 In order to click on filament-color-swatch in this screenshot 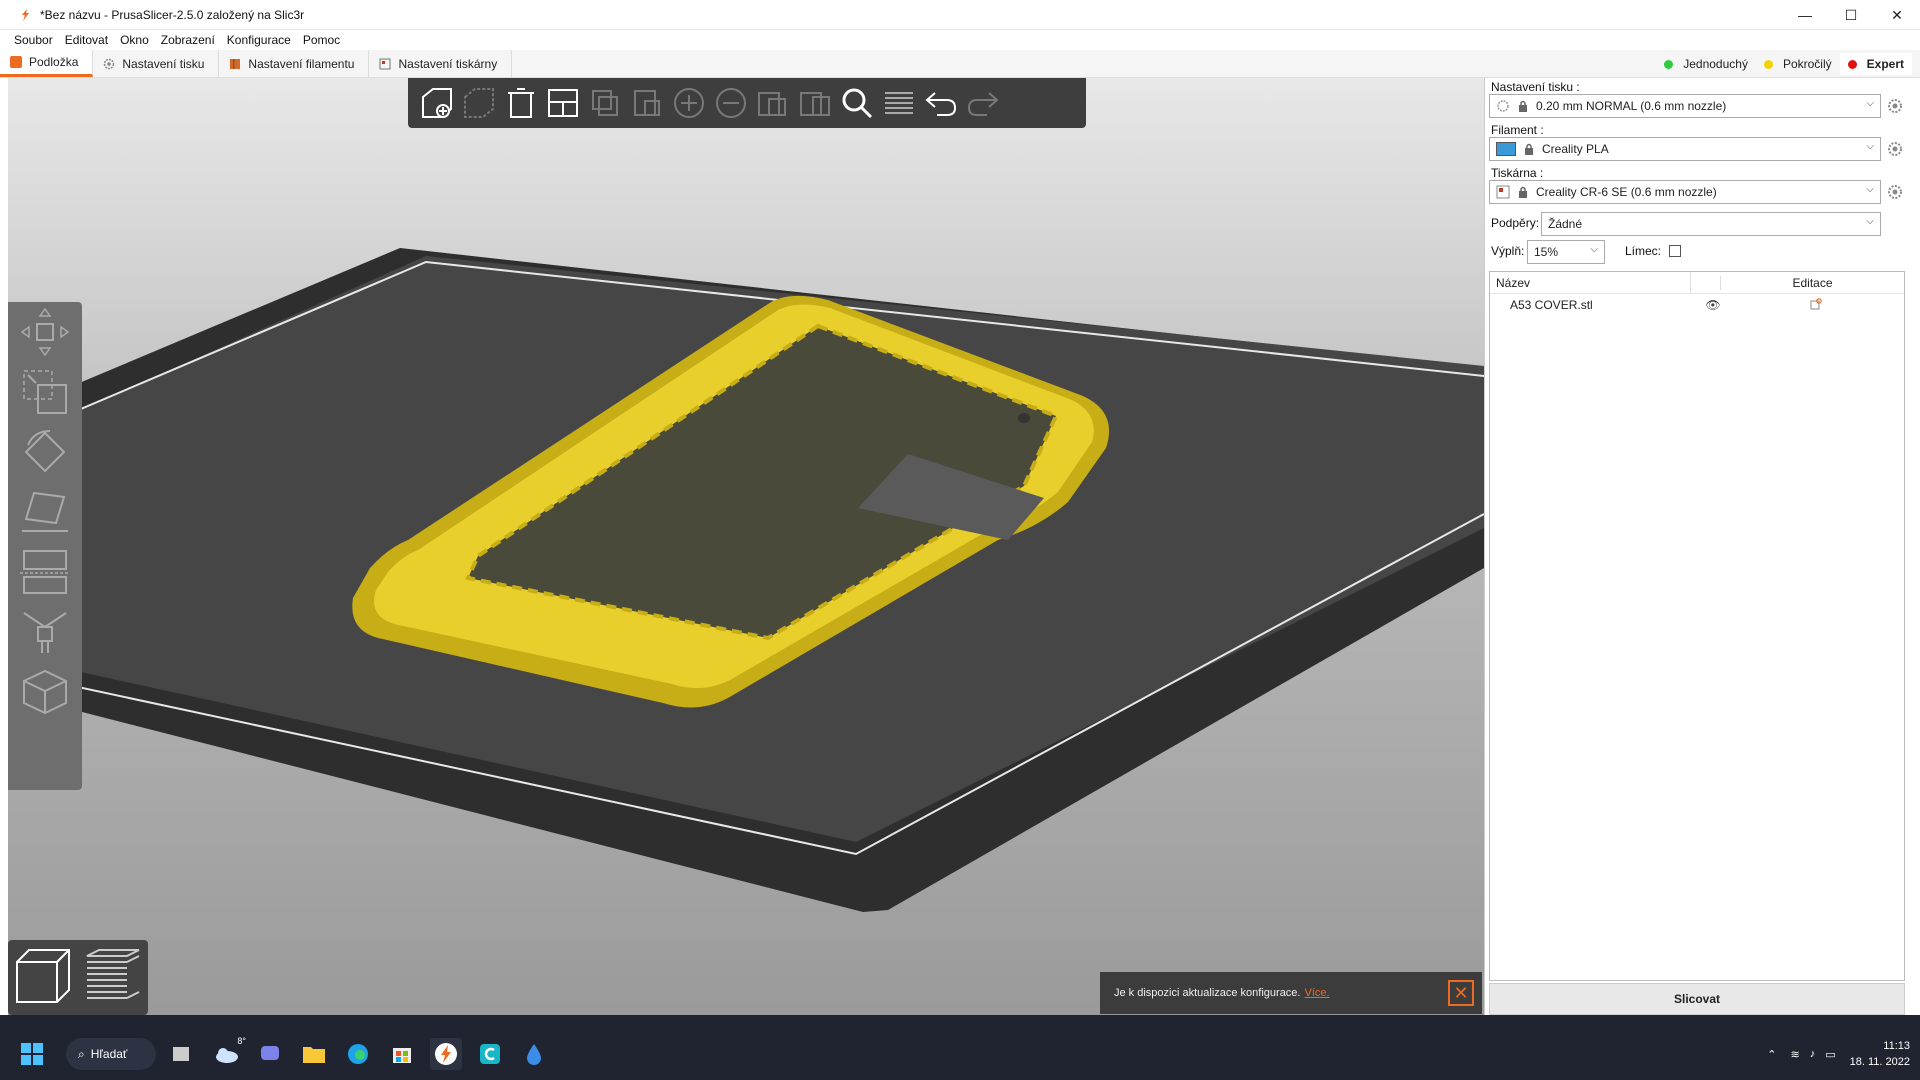, I will do `click(1506, 149)`.